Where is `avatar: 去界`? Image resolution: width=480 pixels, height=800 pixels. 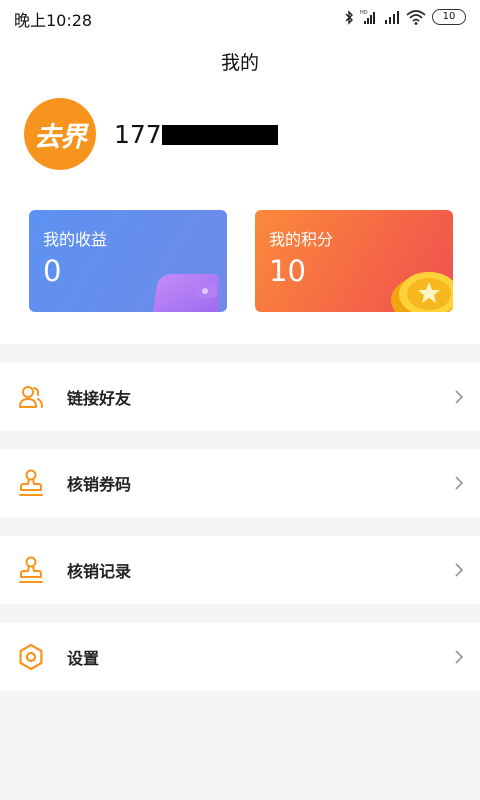 avatar: 去界 is located at coordinates (60, 134).